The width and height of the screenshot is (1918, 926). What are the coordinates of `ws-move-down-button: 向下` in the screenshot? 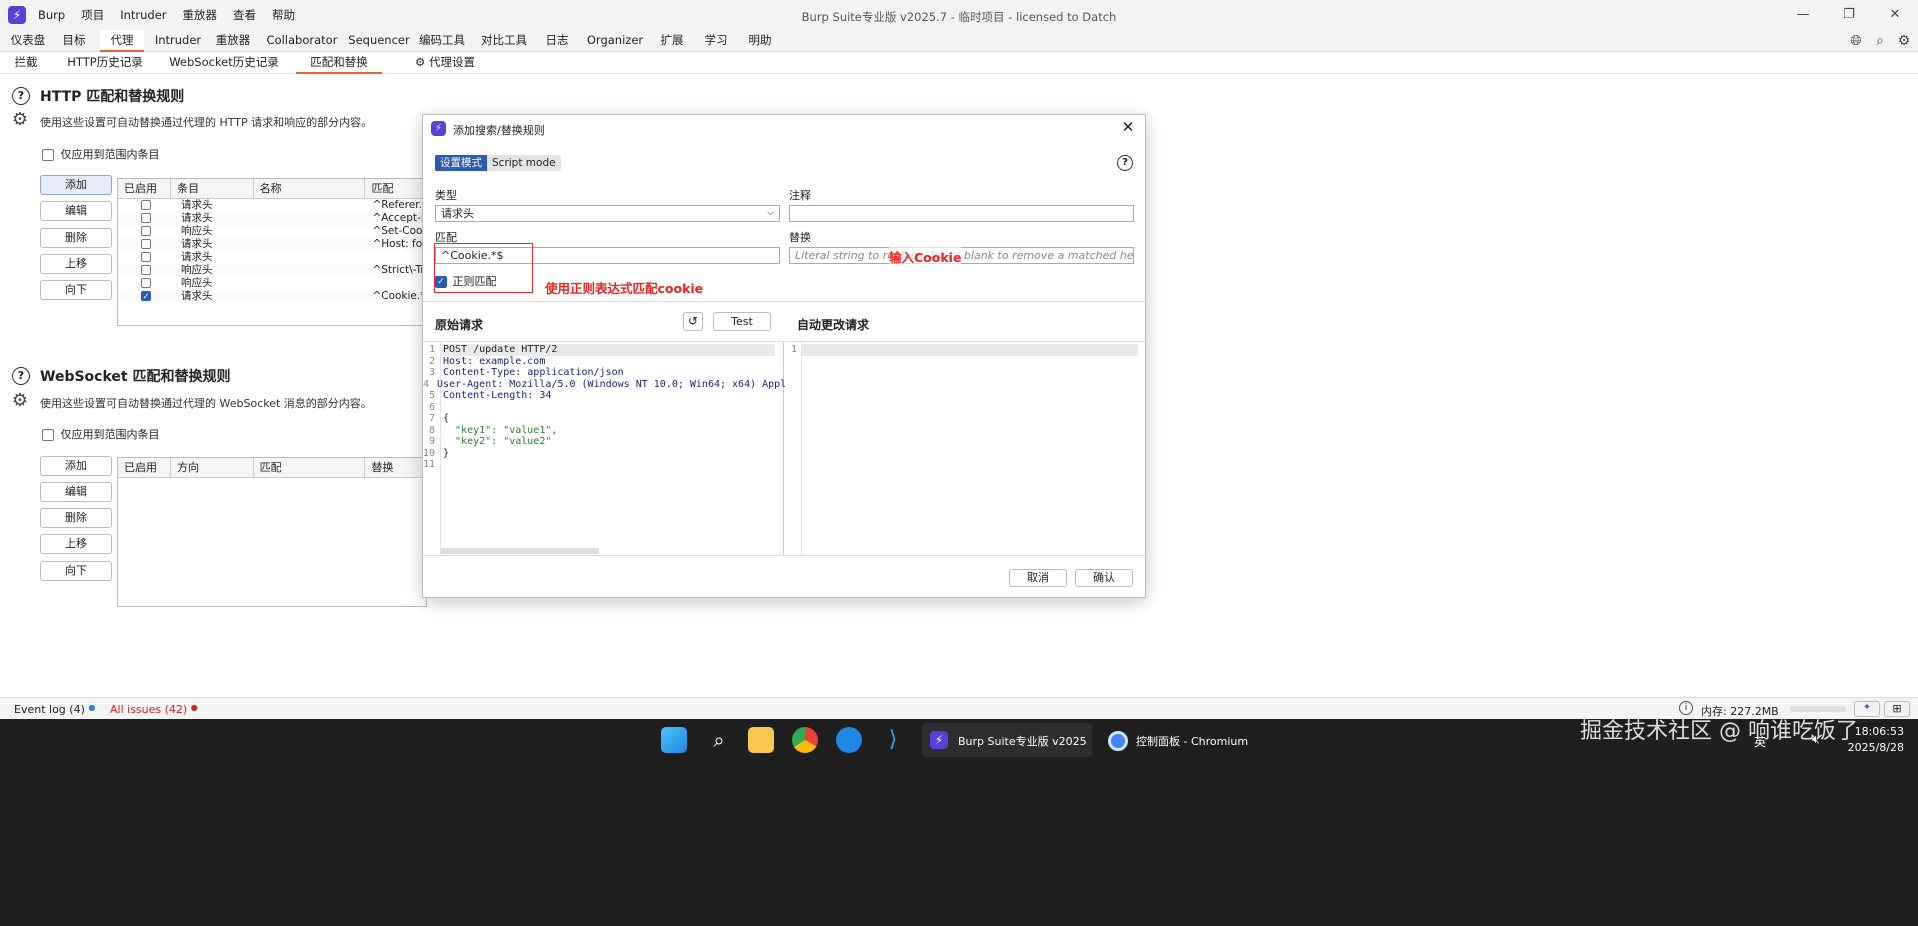 It's located at (76, 571).